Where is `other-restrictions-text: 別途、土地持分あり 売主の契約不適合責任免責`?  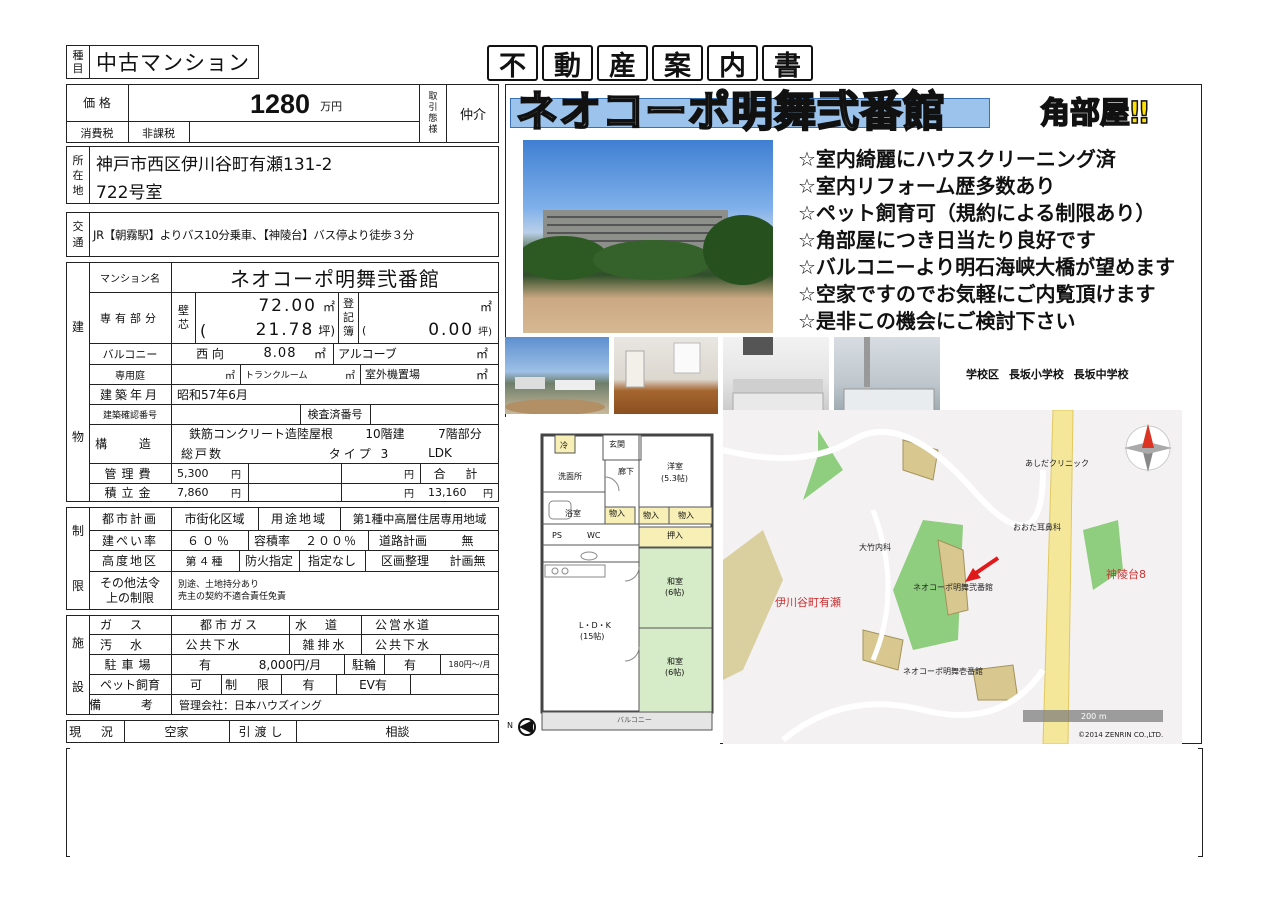 other-restrictions-text: 別途、土地持分あり 売主の契約不適合責任免責 is located at coordinates (232, 590).